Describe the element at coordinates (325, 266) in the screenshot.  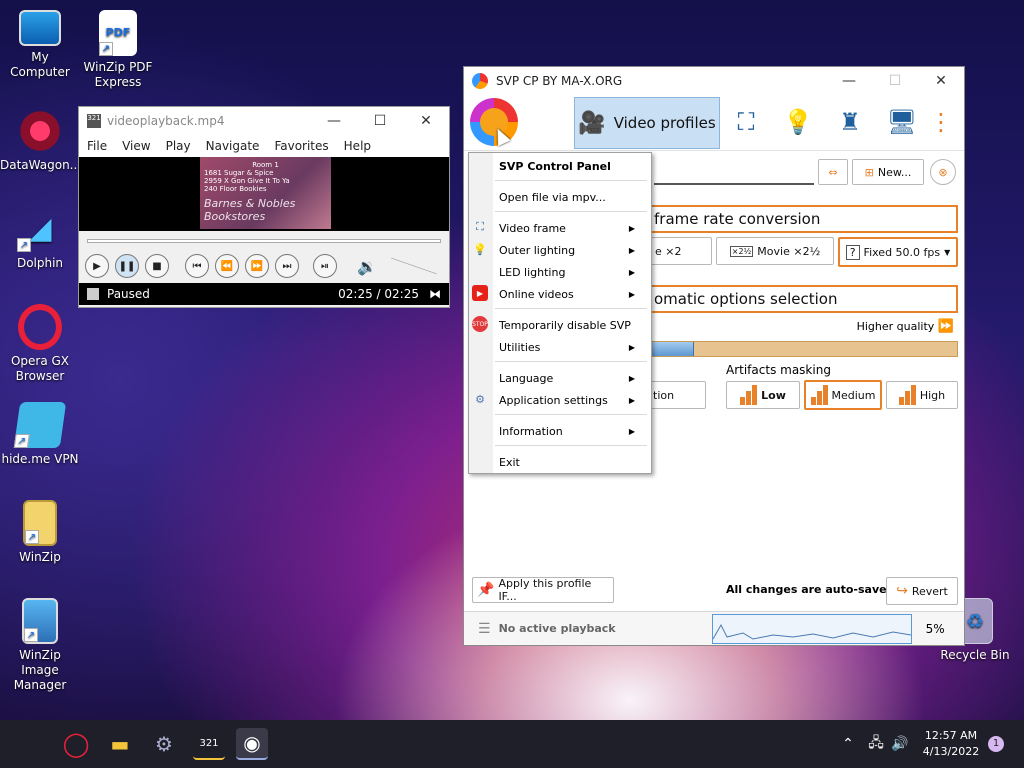
I see `frame-step-button: ⏯` at that location.